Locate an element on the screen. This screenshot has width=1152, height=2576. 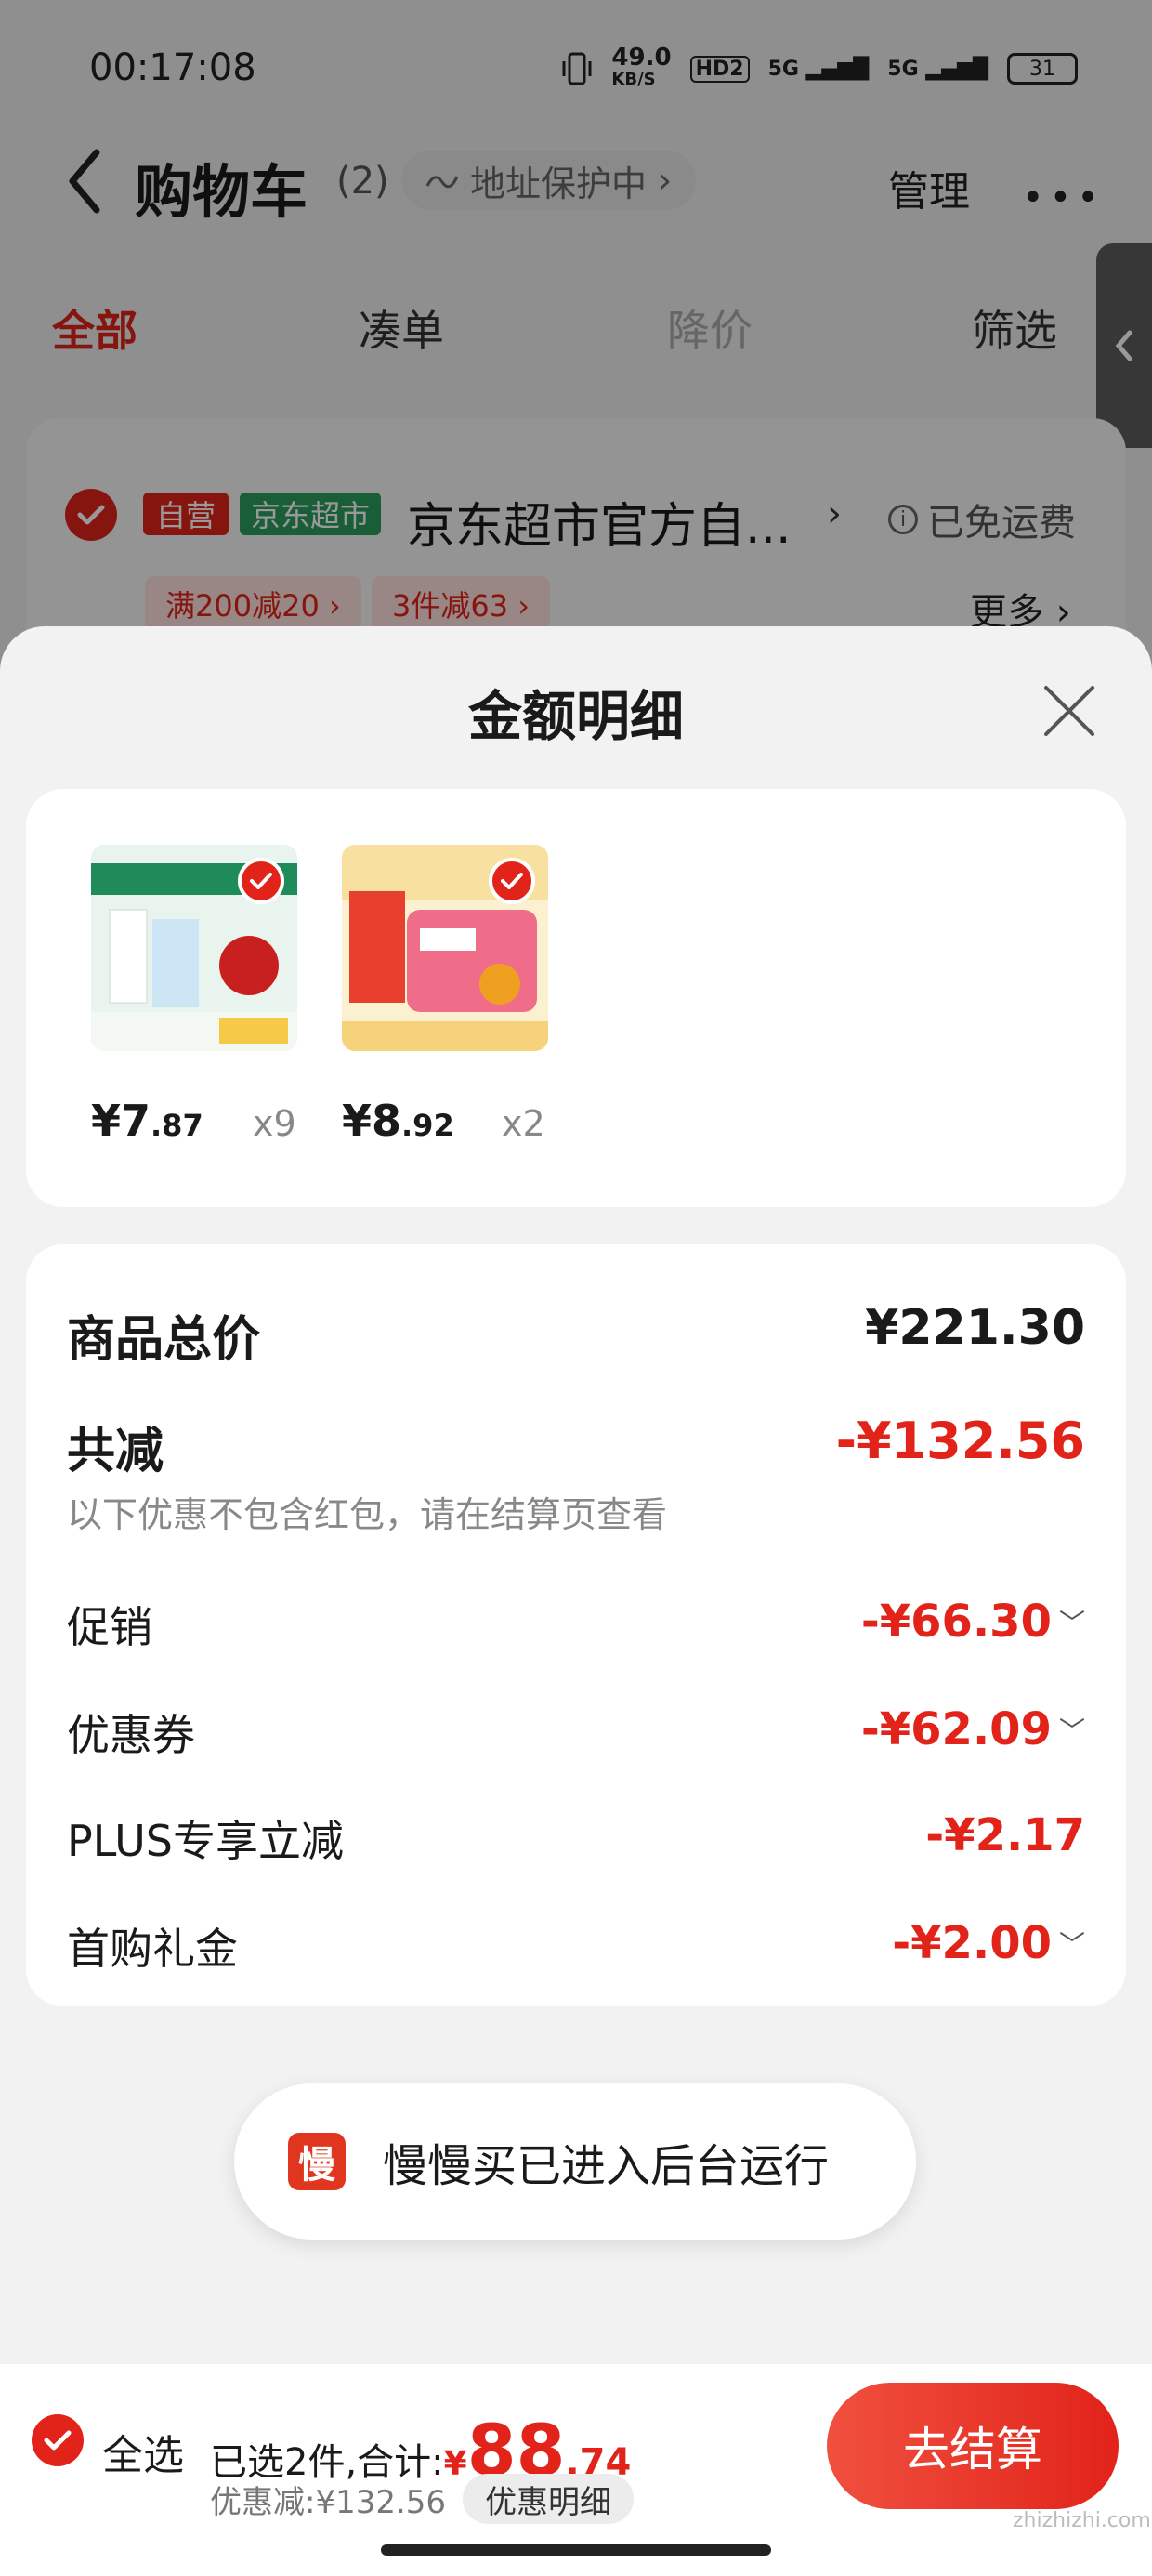
close-icon is located at coordinates (1069, 711).